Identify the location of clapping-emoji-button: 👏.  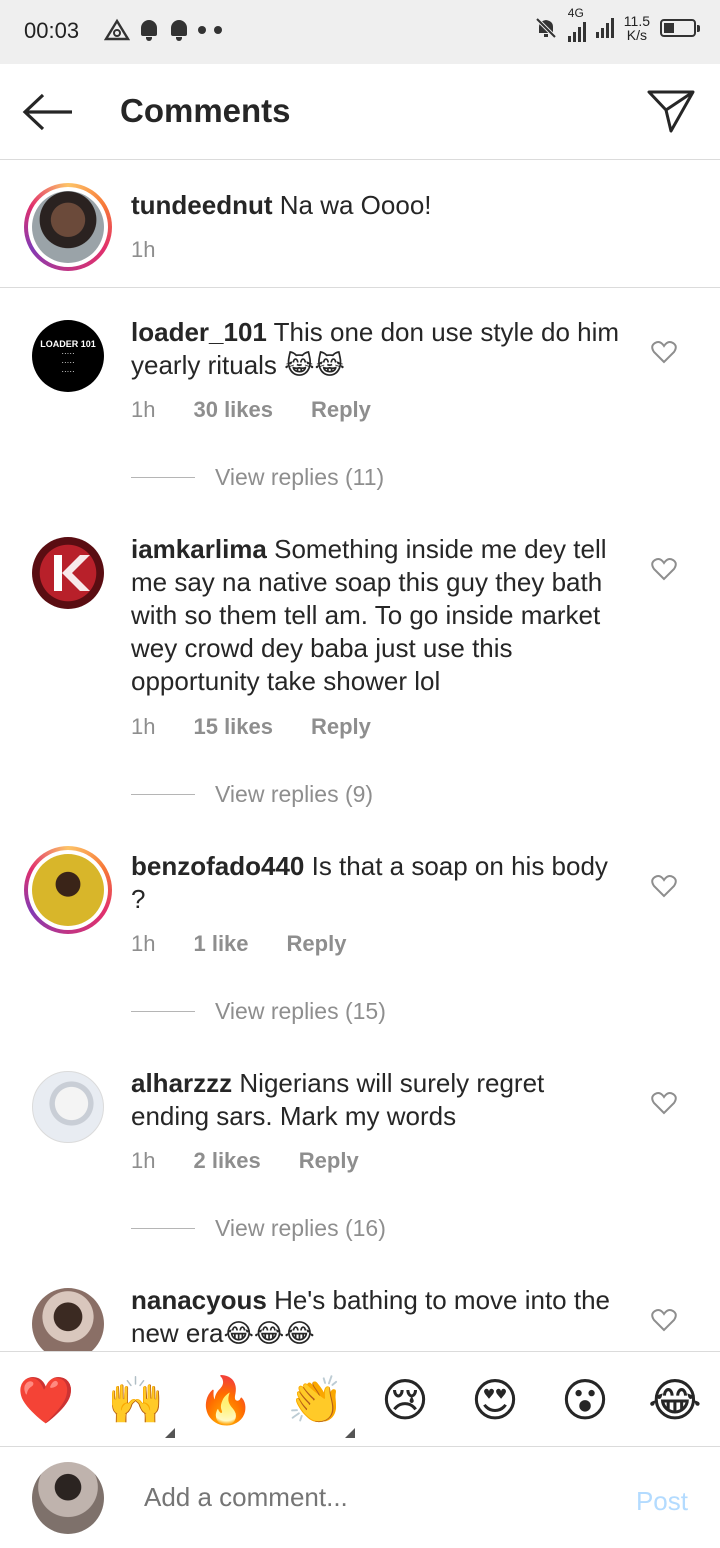
(321, 1406).